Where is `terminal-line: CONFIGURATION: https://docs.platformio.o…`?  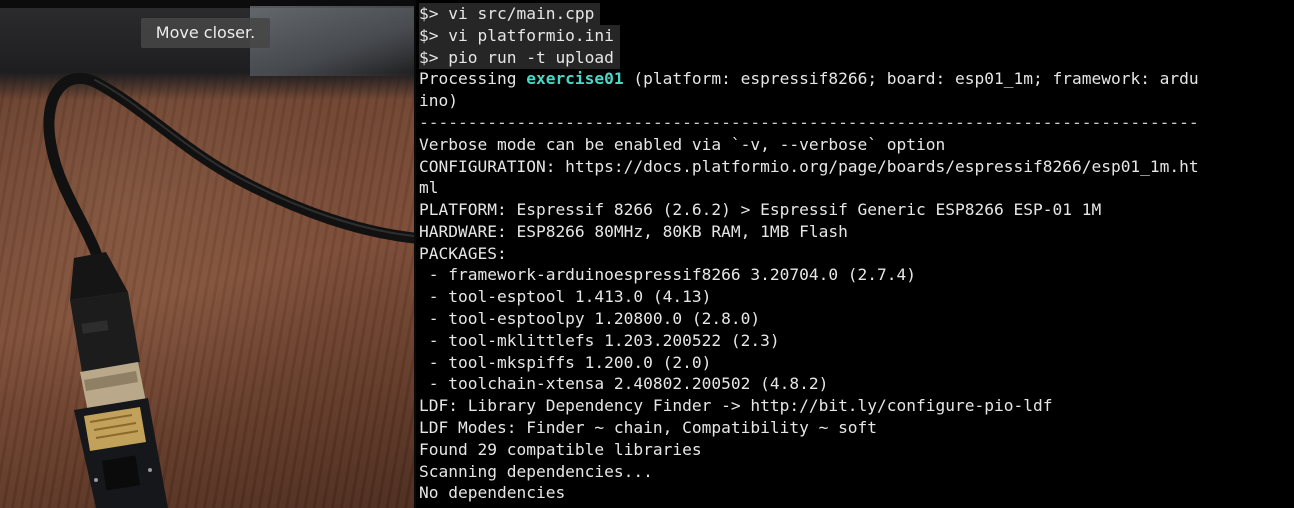 terminal-line: CONFIGURATION: https://docs.platformio.o… is located at coordinates (809, 166).